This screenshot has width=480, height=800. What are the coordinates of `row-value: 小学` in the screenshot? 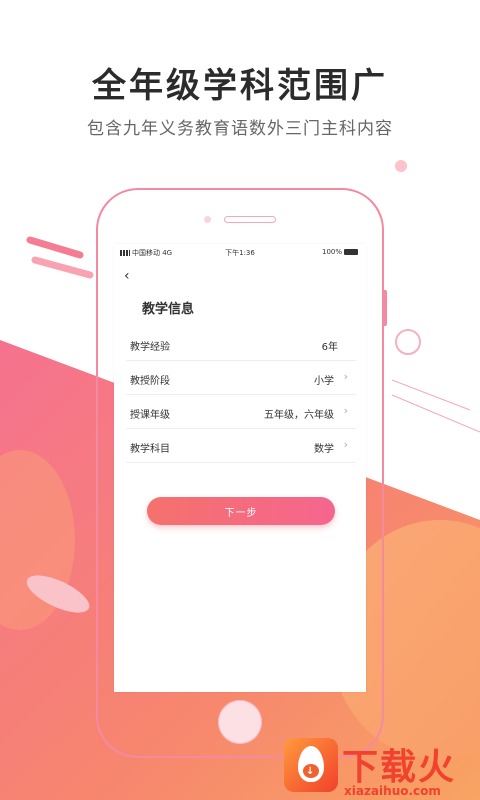 It's located at (324, 381).